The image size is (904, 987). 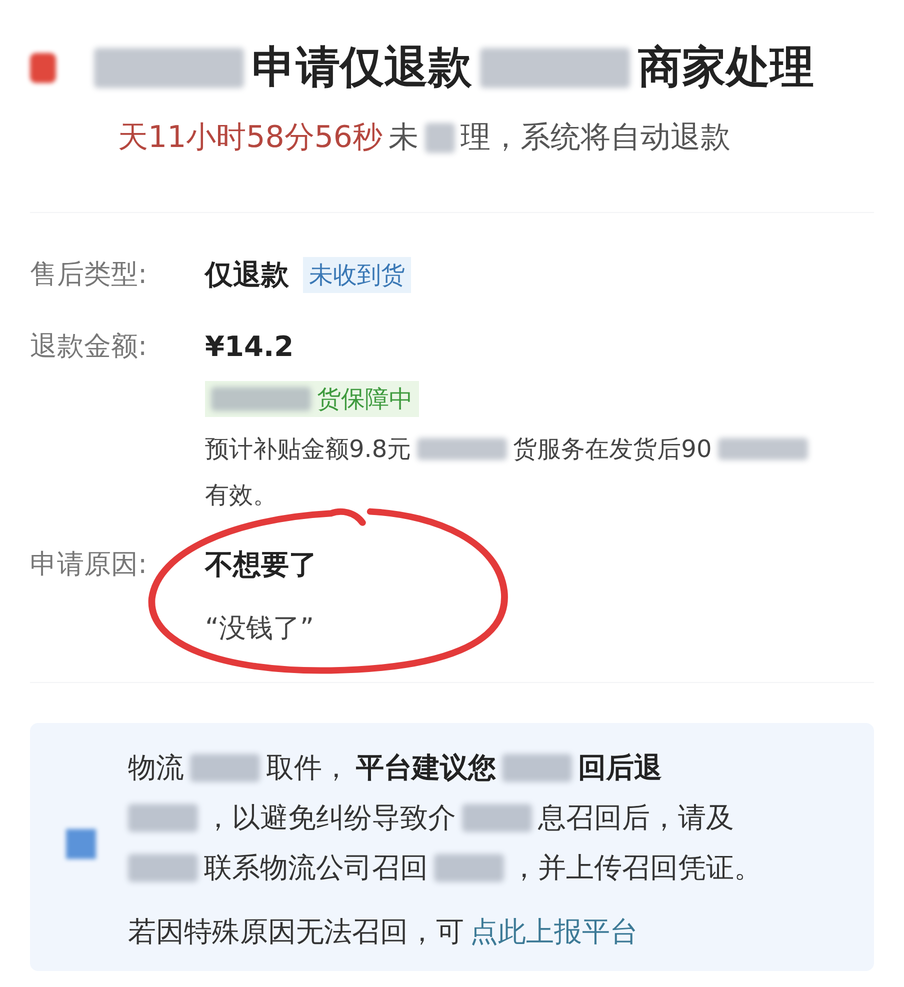 I want to click on text-label: 若因特殊原因无法召回，可, so click(x=296, y=932).